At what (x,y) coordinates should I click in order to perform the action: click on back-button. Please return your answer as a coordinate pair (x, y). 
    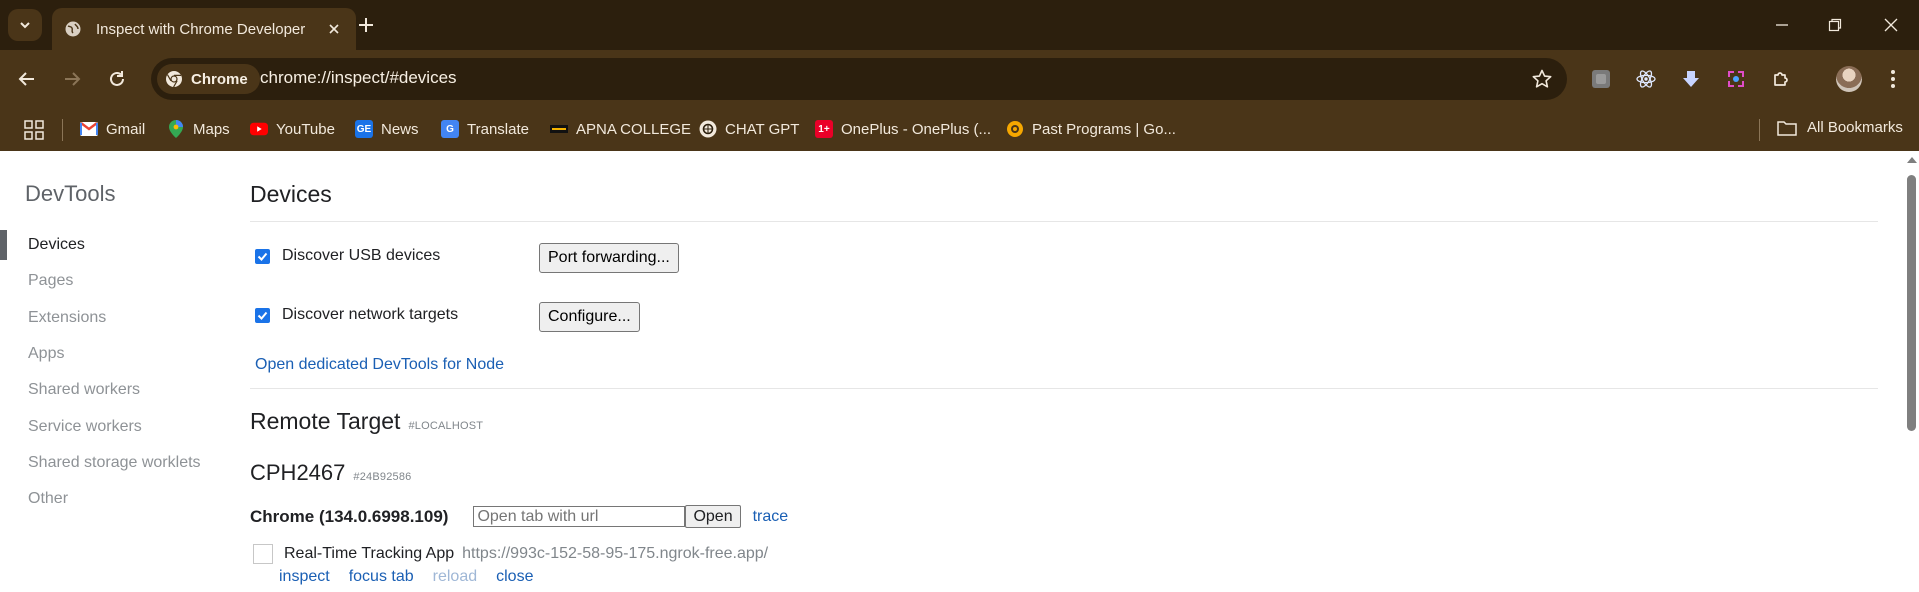
    Looking at the image, I should click on (27, 79).